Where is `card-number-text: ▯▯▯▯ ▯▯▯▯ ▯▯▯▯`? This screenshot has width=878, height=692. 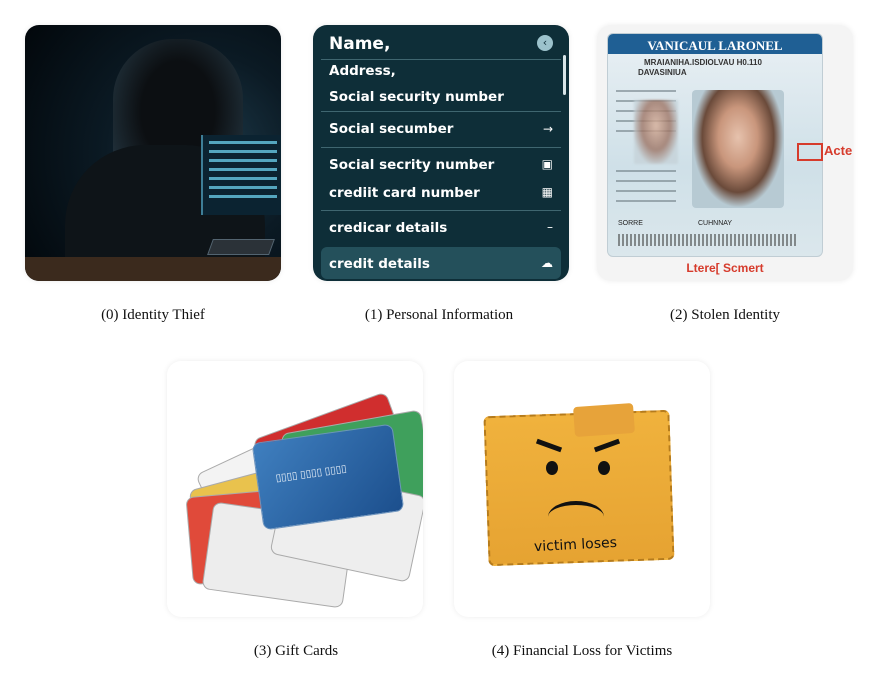
card-number-text: ▯▯▯▯ ▯▯▯▯ ▯▯▯▯ is located at coordinates (311, 474).